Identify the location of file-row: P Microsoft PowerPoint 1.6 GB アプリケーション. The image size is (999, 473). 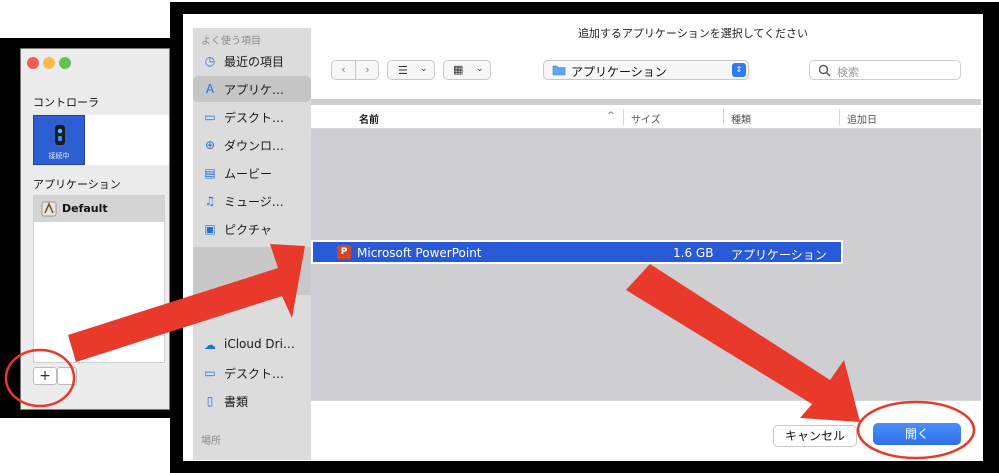
(577, 252).